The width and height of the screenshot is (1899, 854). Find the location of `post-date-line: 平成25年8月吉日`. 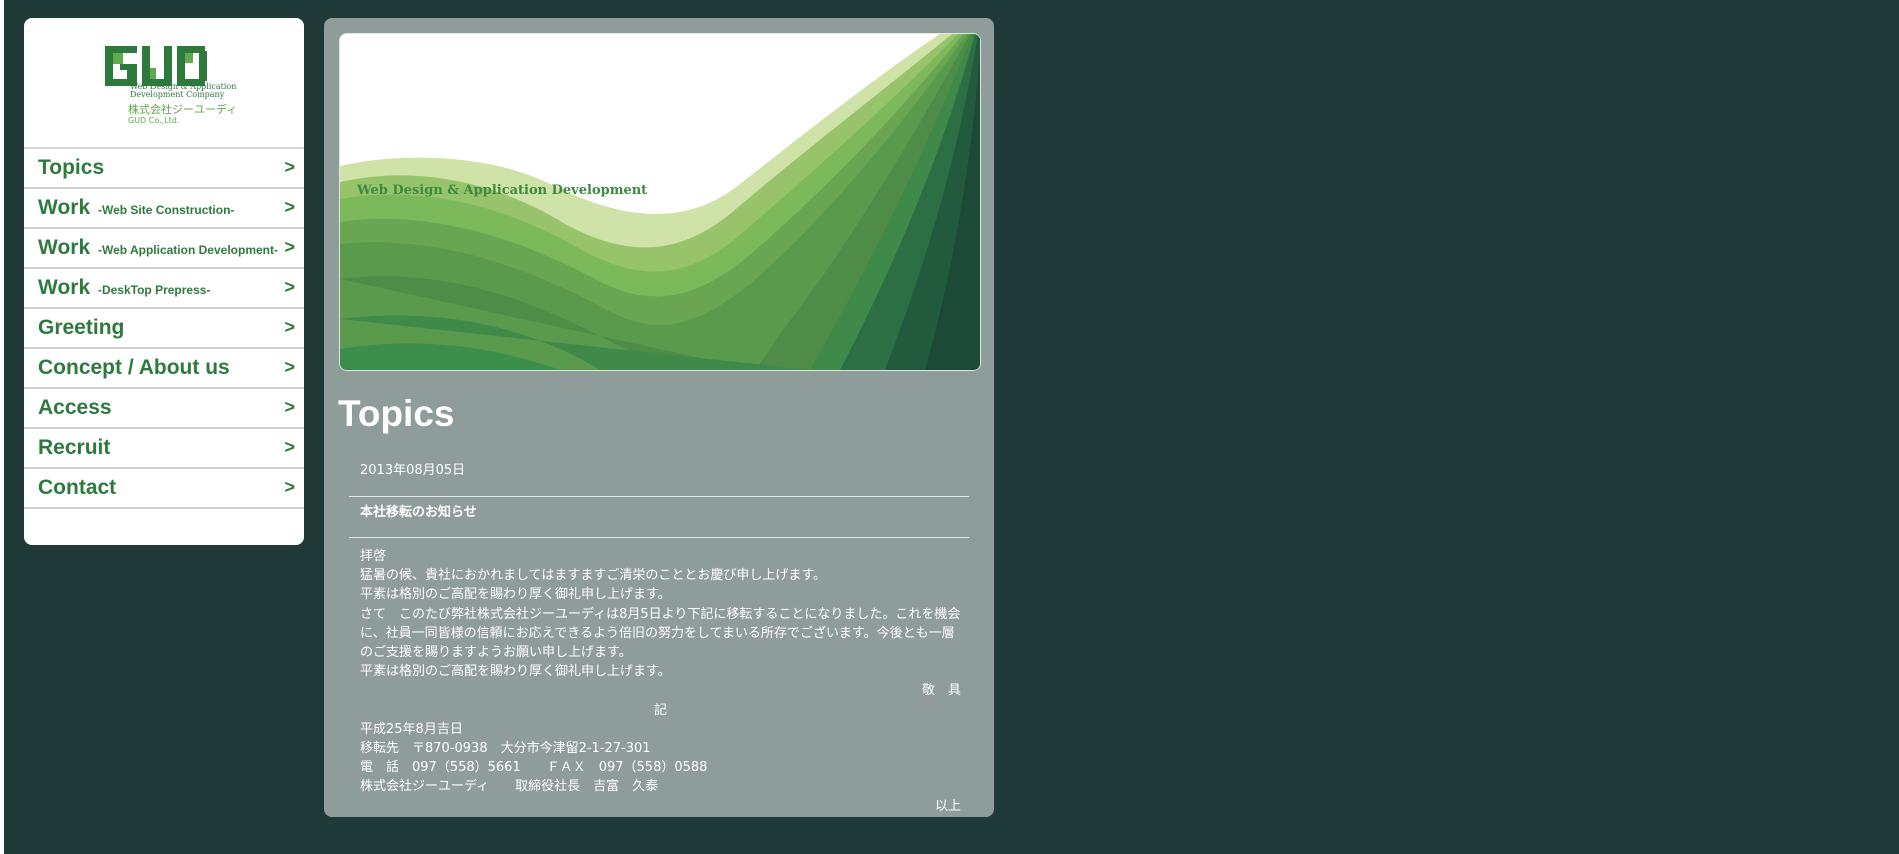

post-date-line: 平成25年8月吉日 is located at coordinates (411, 729).